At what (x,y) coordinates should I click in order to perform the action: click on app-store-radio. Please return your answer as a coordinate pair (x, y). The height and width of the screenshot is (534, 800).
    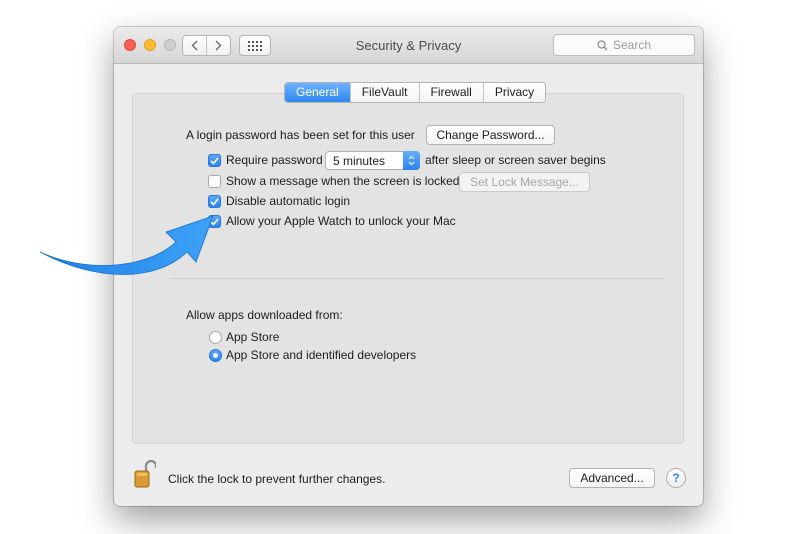
    Looking at the image, I should click on (215, 337).